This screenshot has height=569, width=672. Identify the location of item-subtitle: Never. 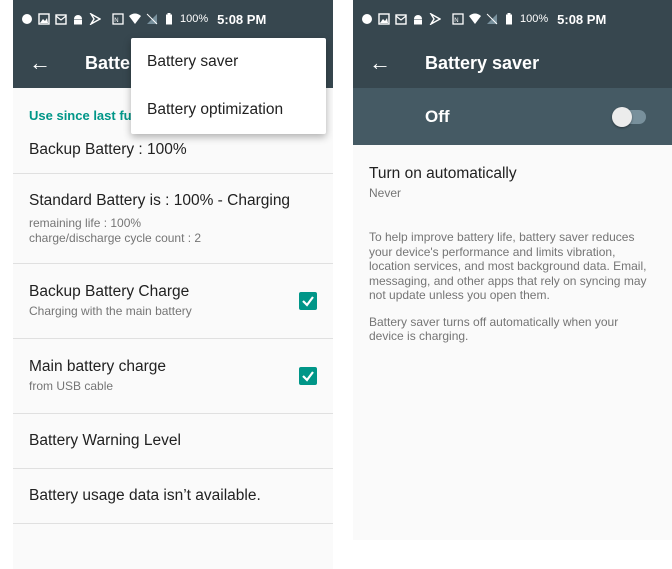
(385, 193).